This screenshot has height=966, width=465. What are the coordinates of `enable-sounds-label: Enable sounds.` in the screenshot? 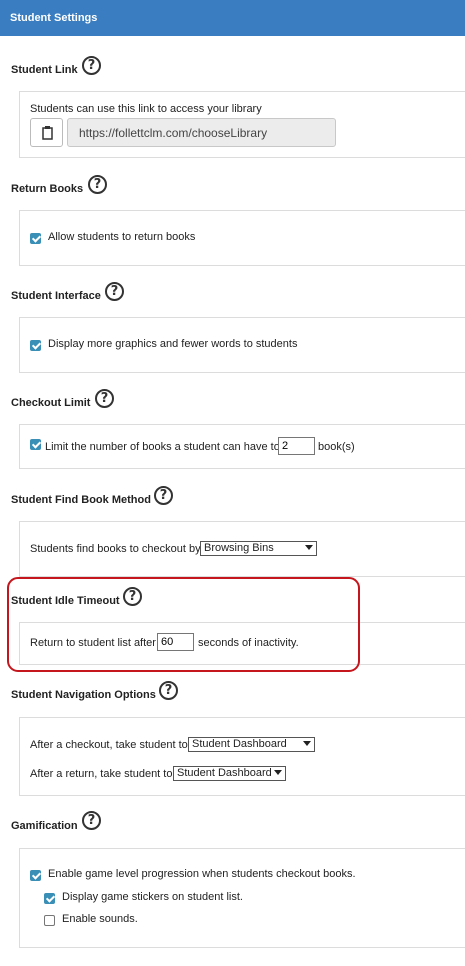 It's located at (100, 919).